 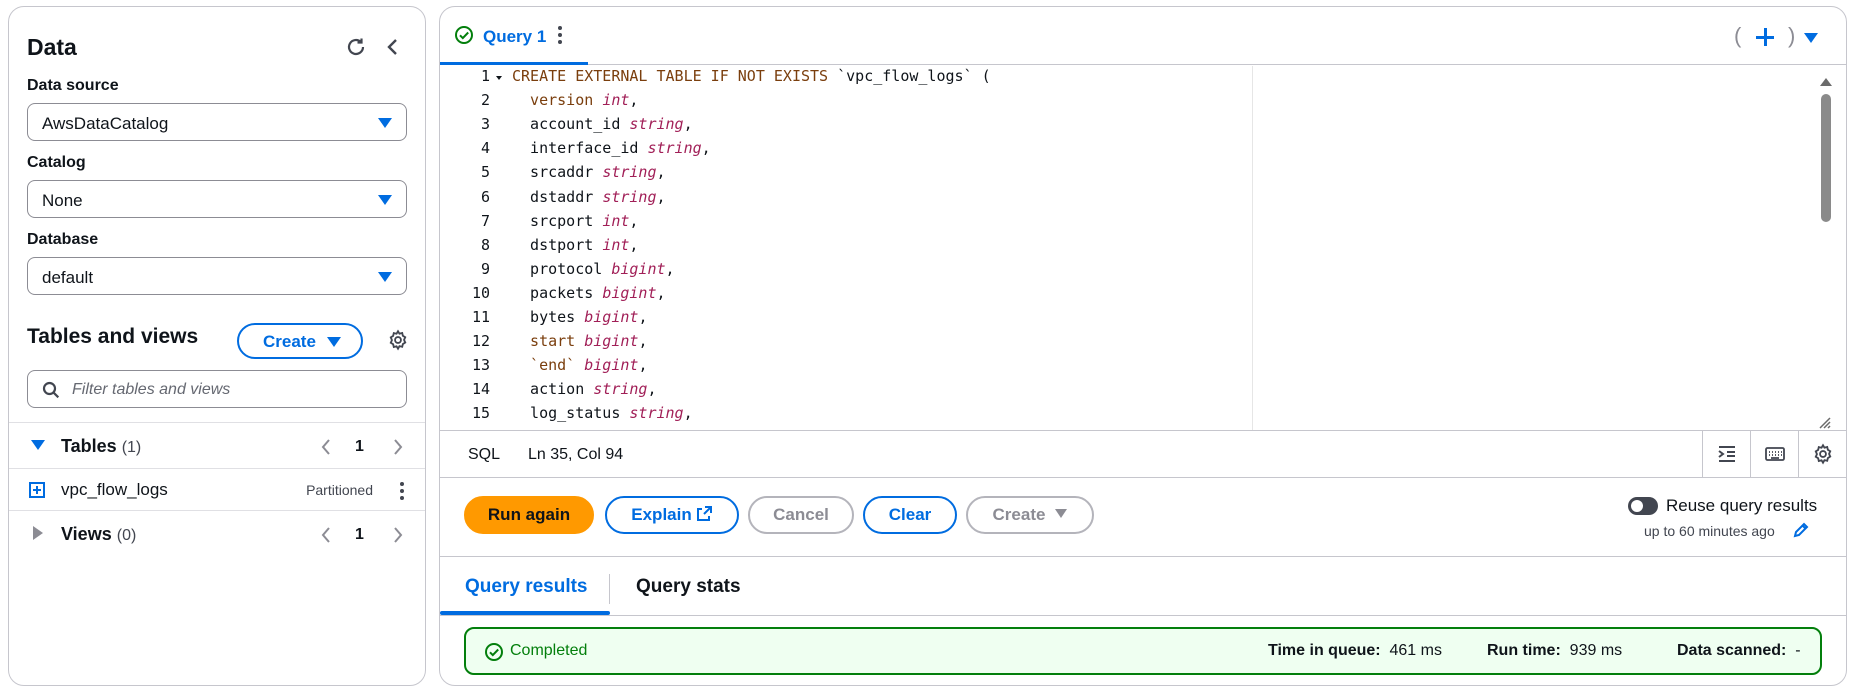 I want to click on views-pagination: 1, so click(x=362, y=535).